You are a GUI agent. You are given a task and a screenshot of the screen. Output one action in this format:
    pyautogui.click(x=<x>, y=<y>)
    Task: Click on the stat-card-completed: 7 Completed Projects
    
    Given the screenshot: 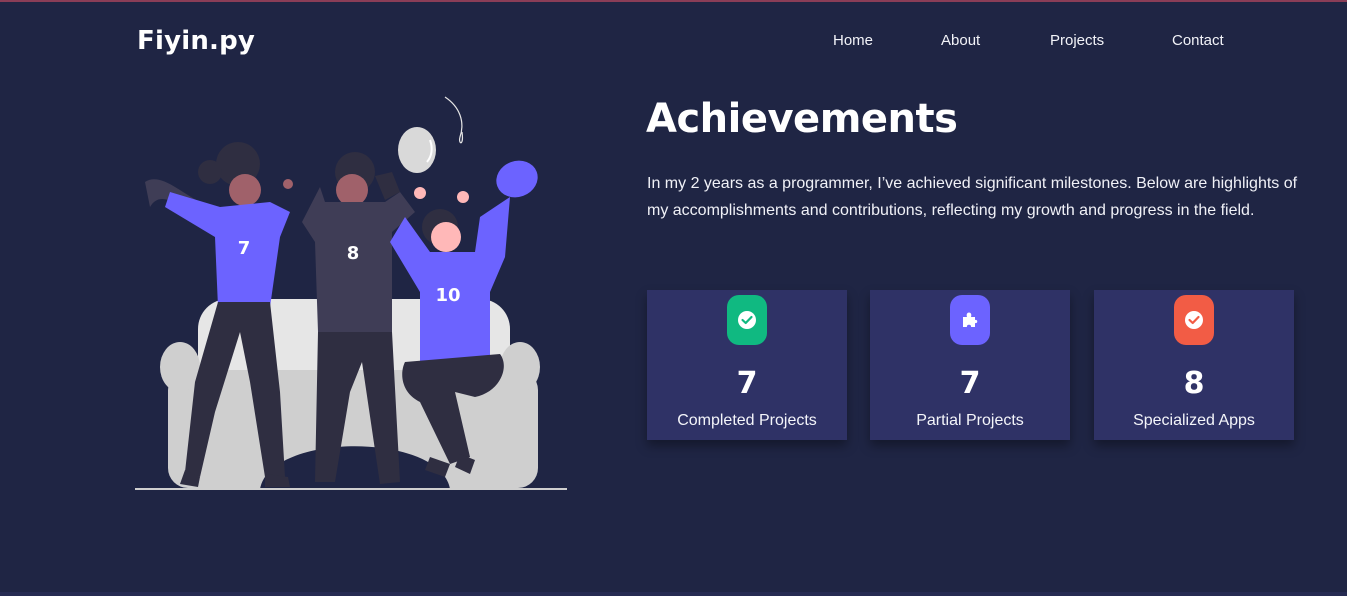 What is the action you would take?
    pyautogui.click(x=747, y=365)
    